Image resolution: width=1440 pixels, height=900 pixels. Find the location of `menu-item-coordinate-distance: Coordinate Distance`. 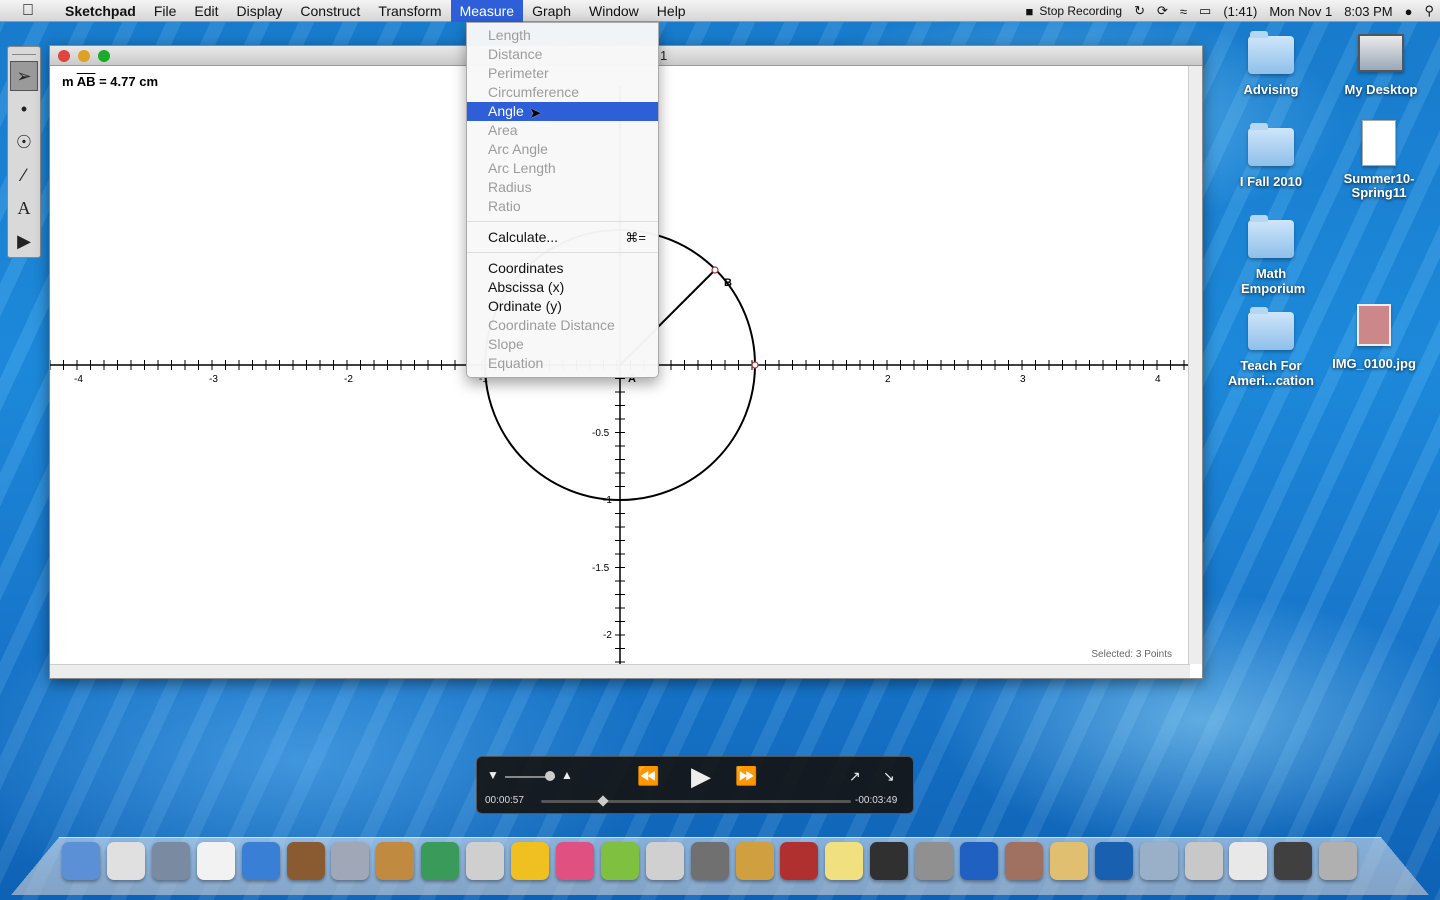

menu-item-coordinate-distance: Coordinate Distance is located at coordinates (562, 325).